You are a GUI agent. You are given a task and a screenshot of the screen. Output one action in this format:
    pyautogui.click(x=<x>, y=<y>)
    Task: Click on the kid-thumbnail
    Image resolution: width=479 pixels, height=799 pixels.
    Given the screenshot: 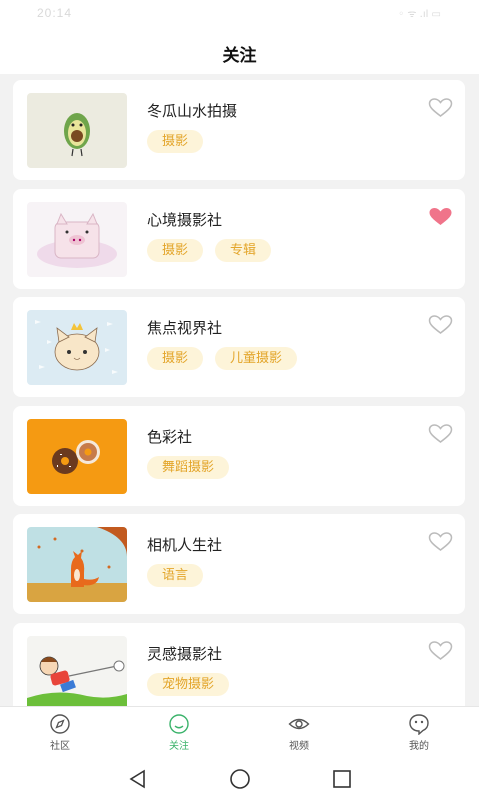 What is the action you would take?
    pyautogui.click(x=77, y=671)
    